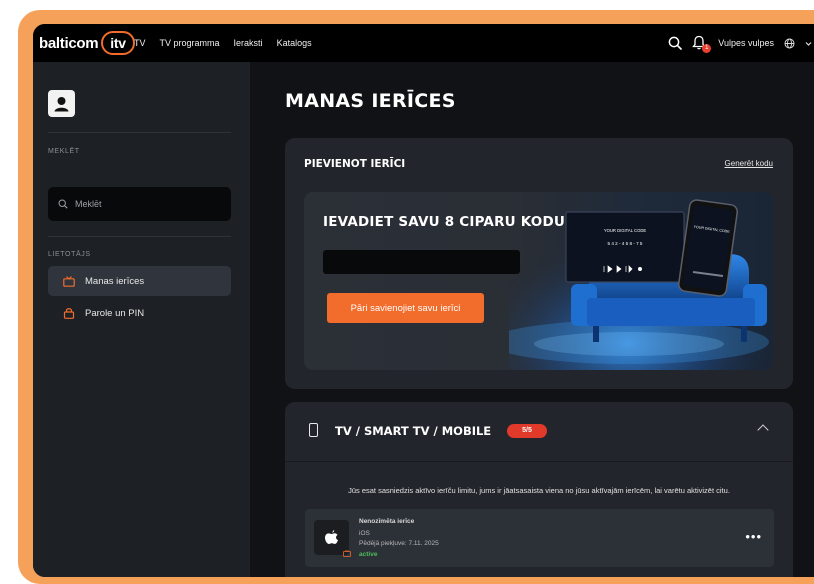 The height and width of the screenshot is (584, 814). I want to click on tv-code-heading: YOUR DIGITAL CODE, so click(625, 230).